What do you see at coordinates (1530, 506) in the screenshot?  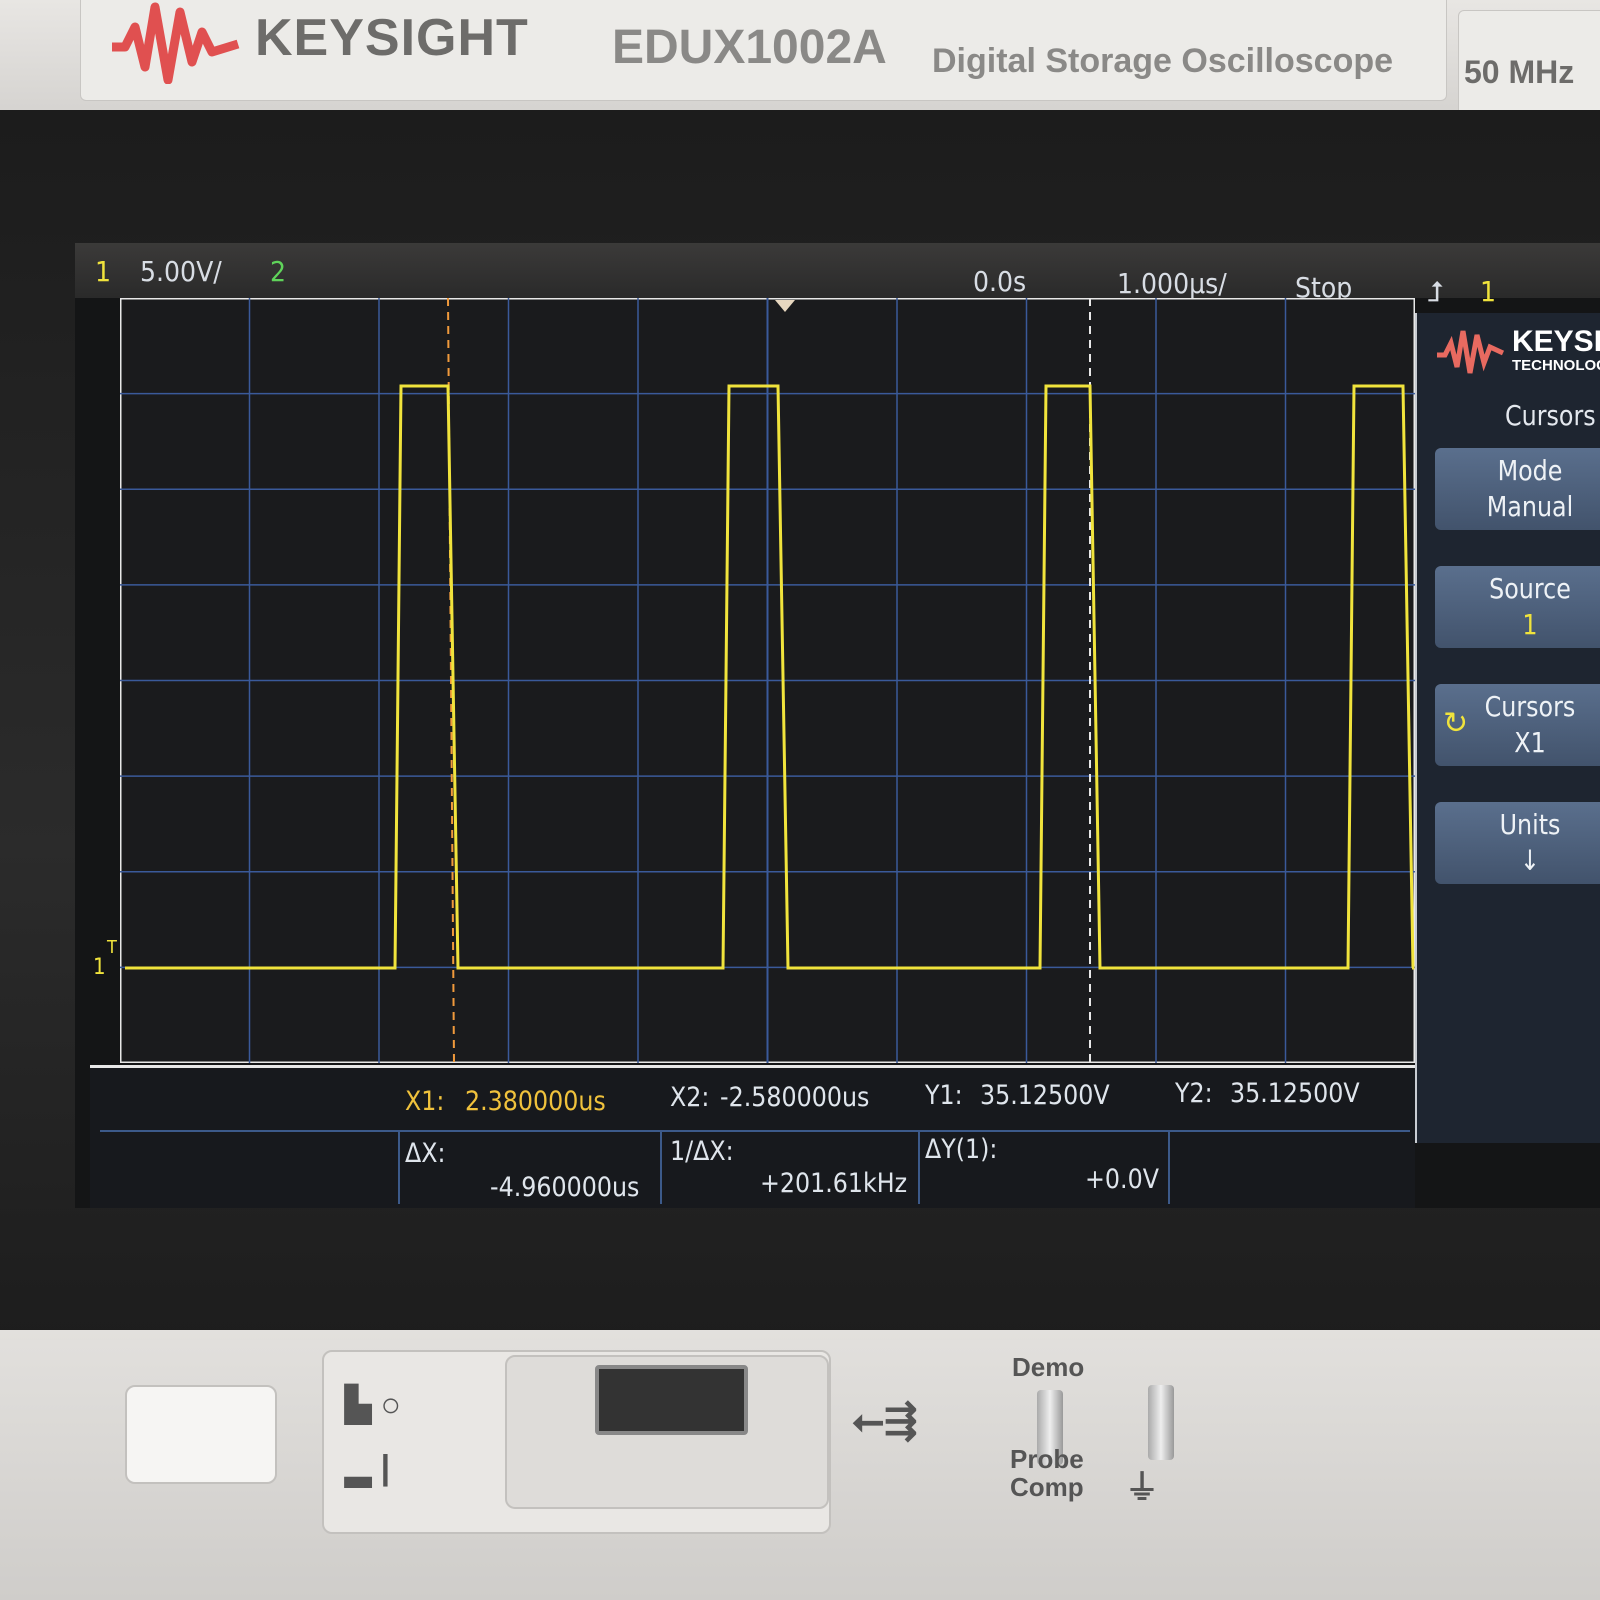 I see `softkey-value: Manual` at bounding box center [1530, 506].